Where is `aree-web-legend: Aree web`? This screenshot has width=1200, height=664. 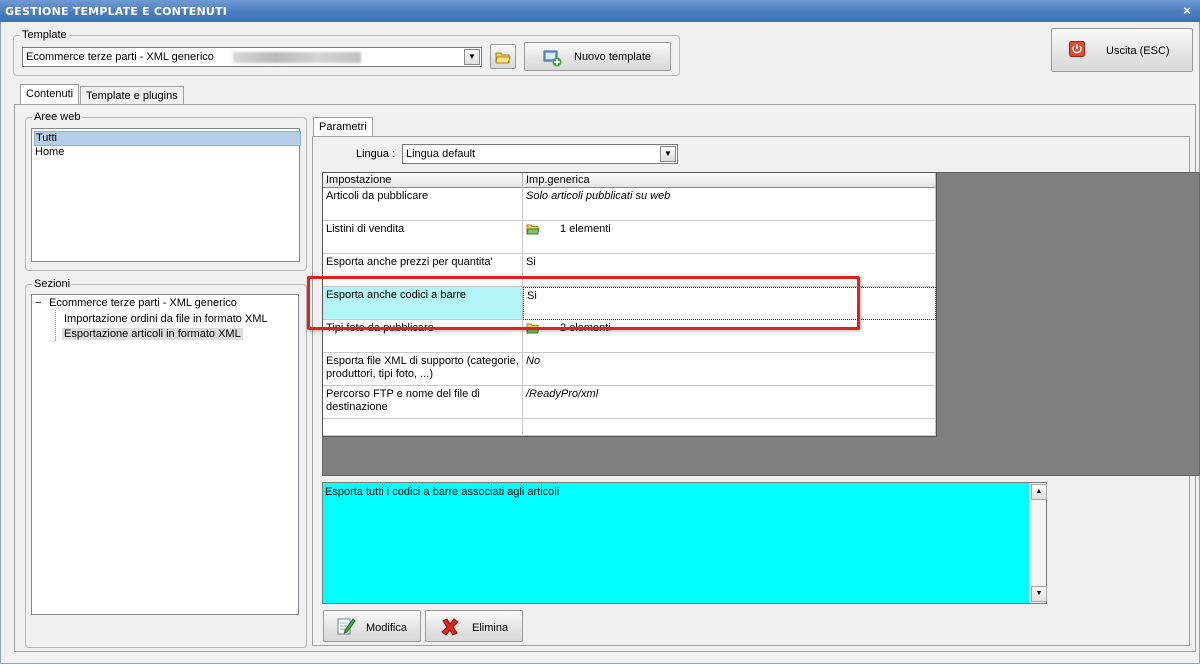 aree-web-legend: Aree web is located at coordinates (57, 117).